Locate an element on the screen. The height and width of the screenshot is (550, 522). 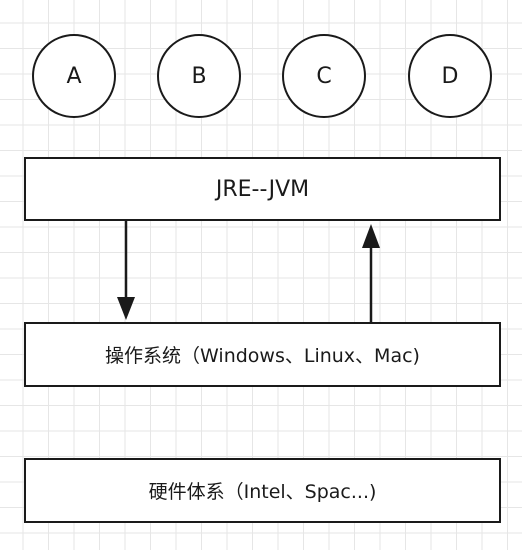
arrows-layer is located at coordinates (248, 271).